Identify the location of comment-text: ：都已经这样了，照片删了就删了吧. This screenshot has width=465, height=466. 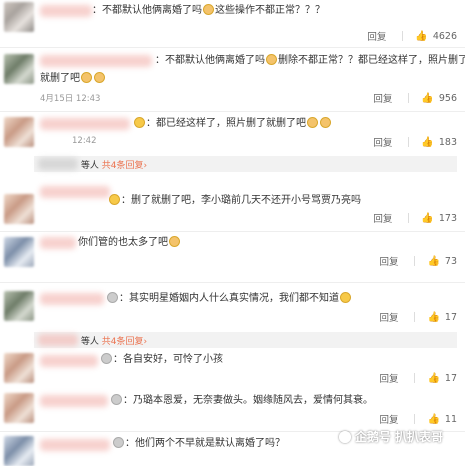
(232, 123).